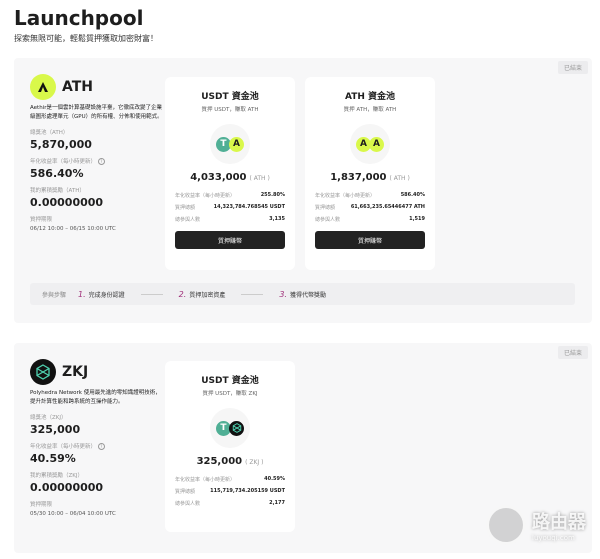 Image resolution: width=600 pixels, height=559 pixels. Describe the element at coordinates (370, 110) in the screenshot. I see `pool-subtitle: 質押 ATH，賺取 ATH` at that location.